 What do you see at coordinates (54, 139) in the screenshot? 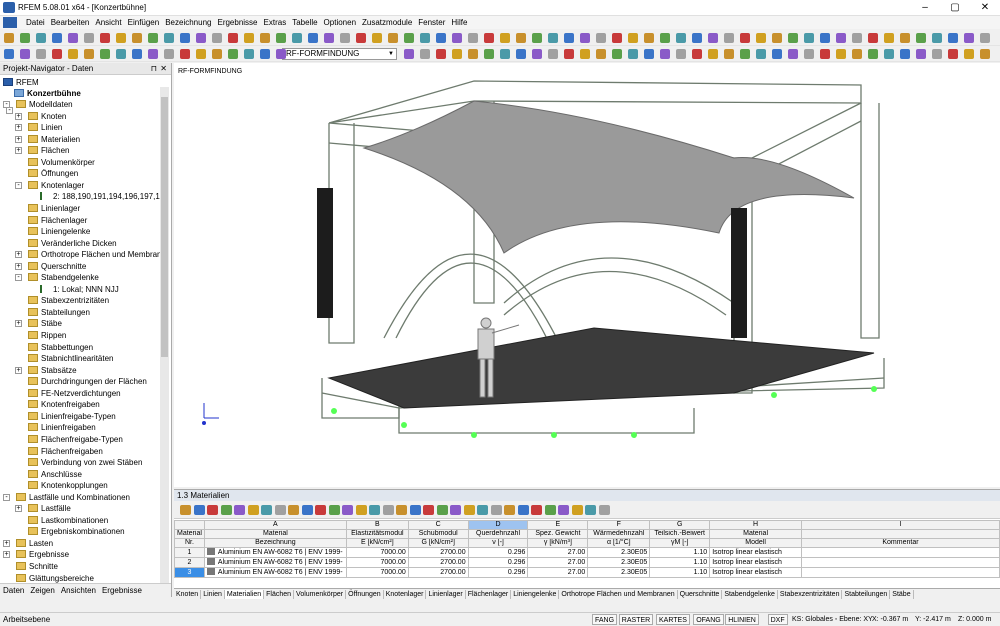
I see `tree-item: Materialien` at bounding box center [54, 139].